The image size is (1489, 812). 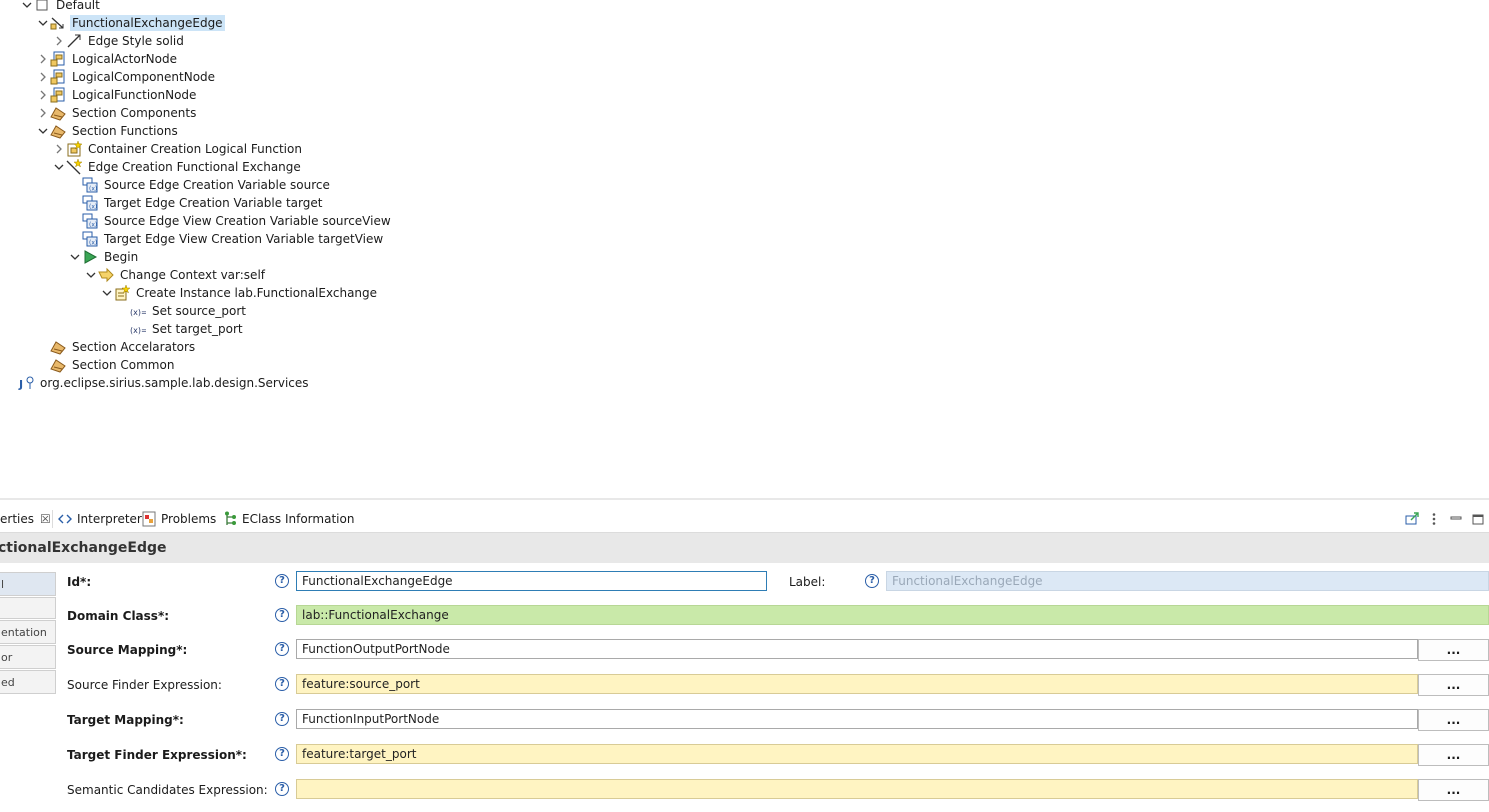 I want to click on tree-item-section-common: Section Common, so click(x=106, y=365).